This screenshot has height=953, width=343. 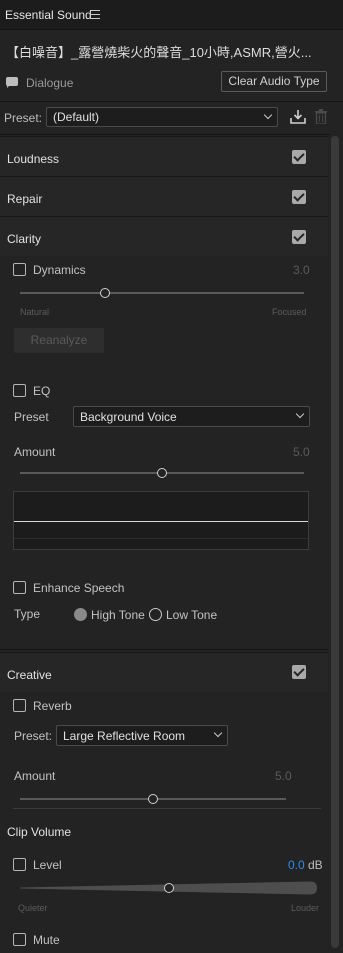 I want to click on dynamics-slider-track, so click(x=162, y=293).